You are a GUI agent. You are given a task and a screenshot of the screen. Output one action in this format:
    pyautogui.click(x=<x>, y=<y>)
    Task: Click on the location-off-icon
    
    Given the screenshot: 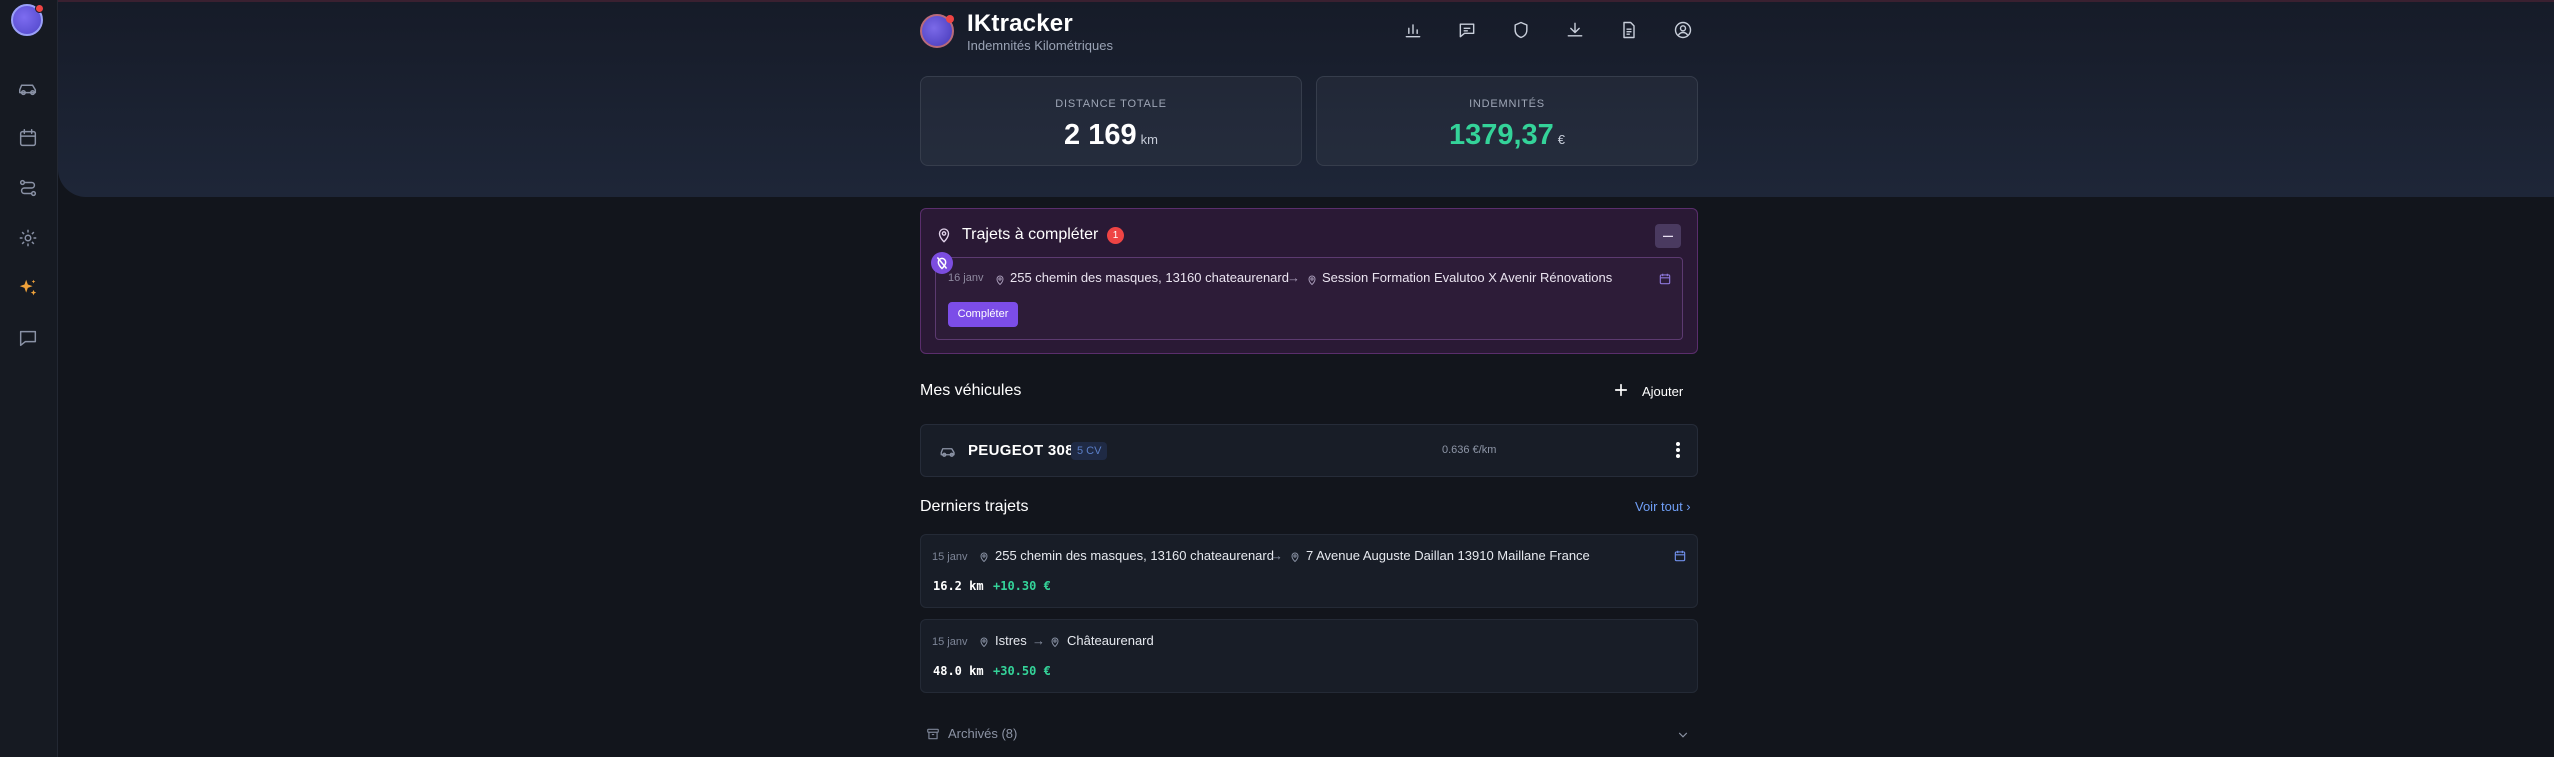 What is the action you would take?
    pyautogui.click(x=942, y=263)
    